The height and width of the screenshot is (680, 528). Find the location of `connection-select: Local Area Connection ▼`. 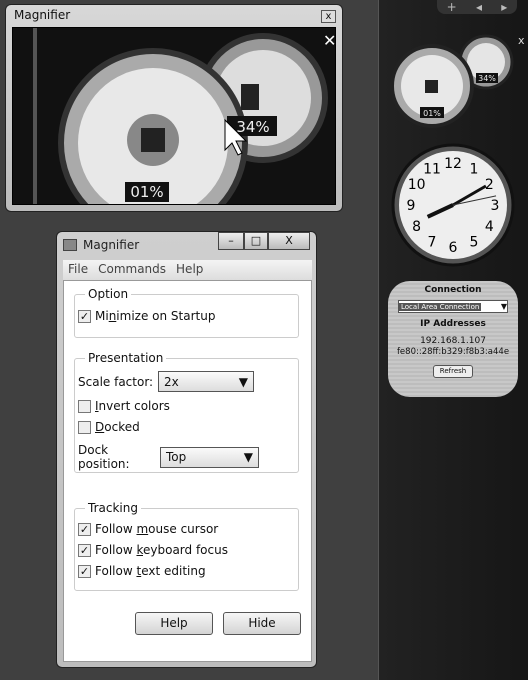

connection-select: Local Area Connection ▼ is located at coordinates (453, 306).